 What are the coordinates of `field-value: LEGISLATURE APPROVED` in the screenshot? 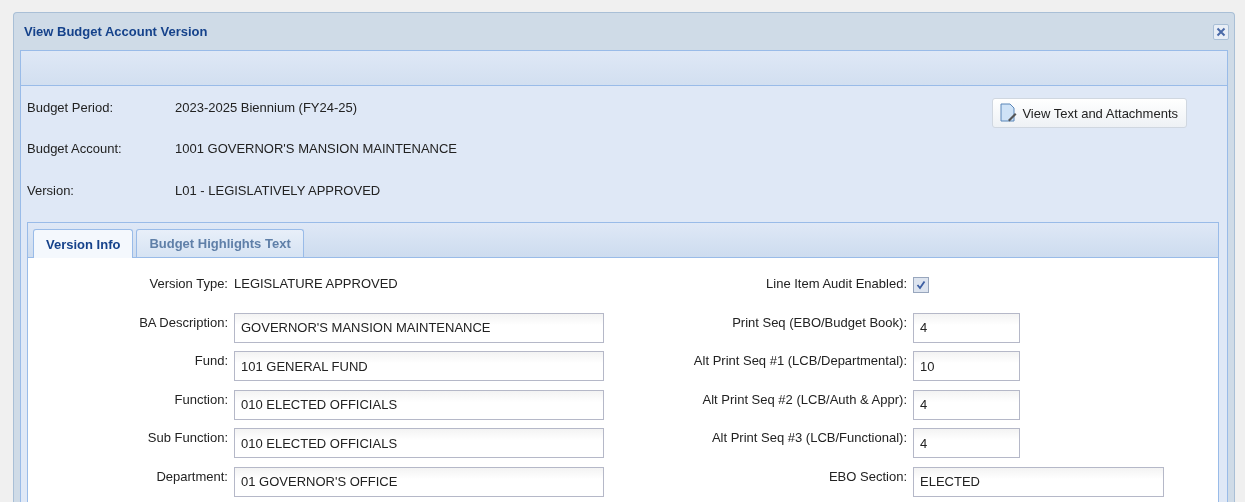 It's located at (316, 284).